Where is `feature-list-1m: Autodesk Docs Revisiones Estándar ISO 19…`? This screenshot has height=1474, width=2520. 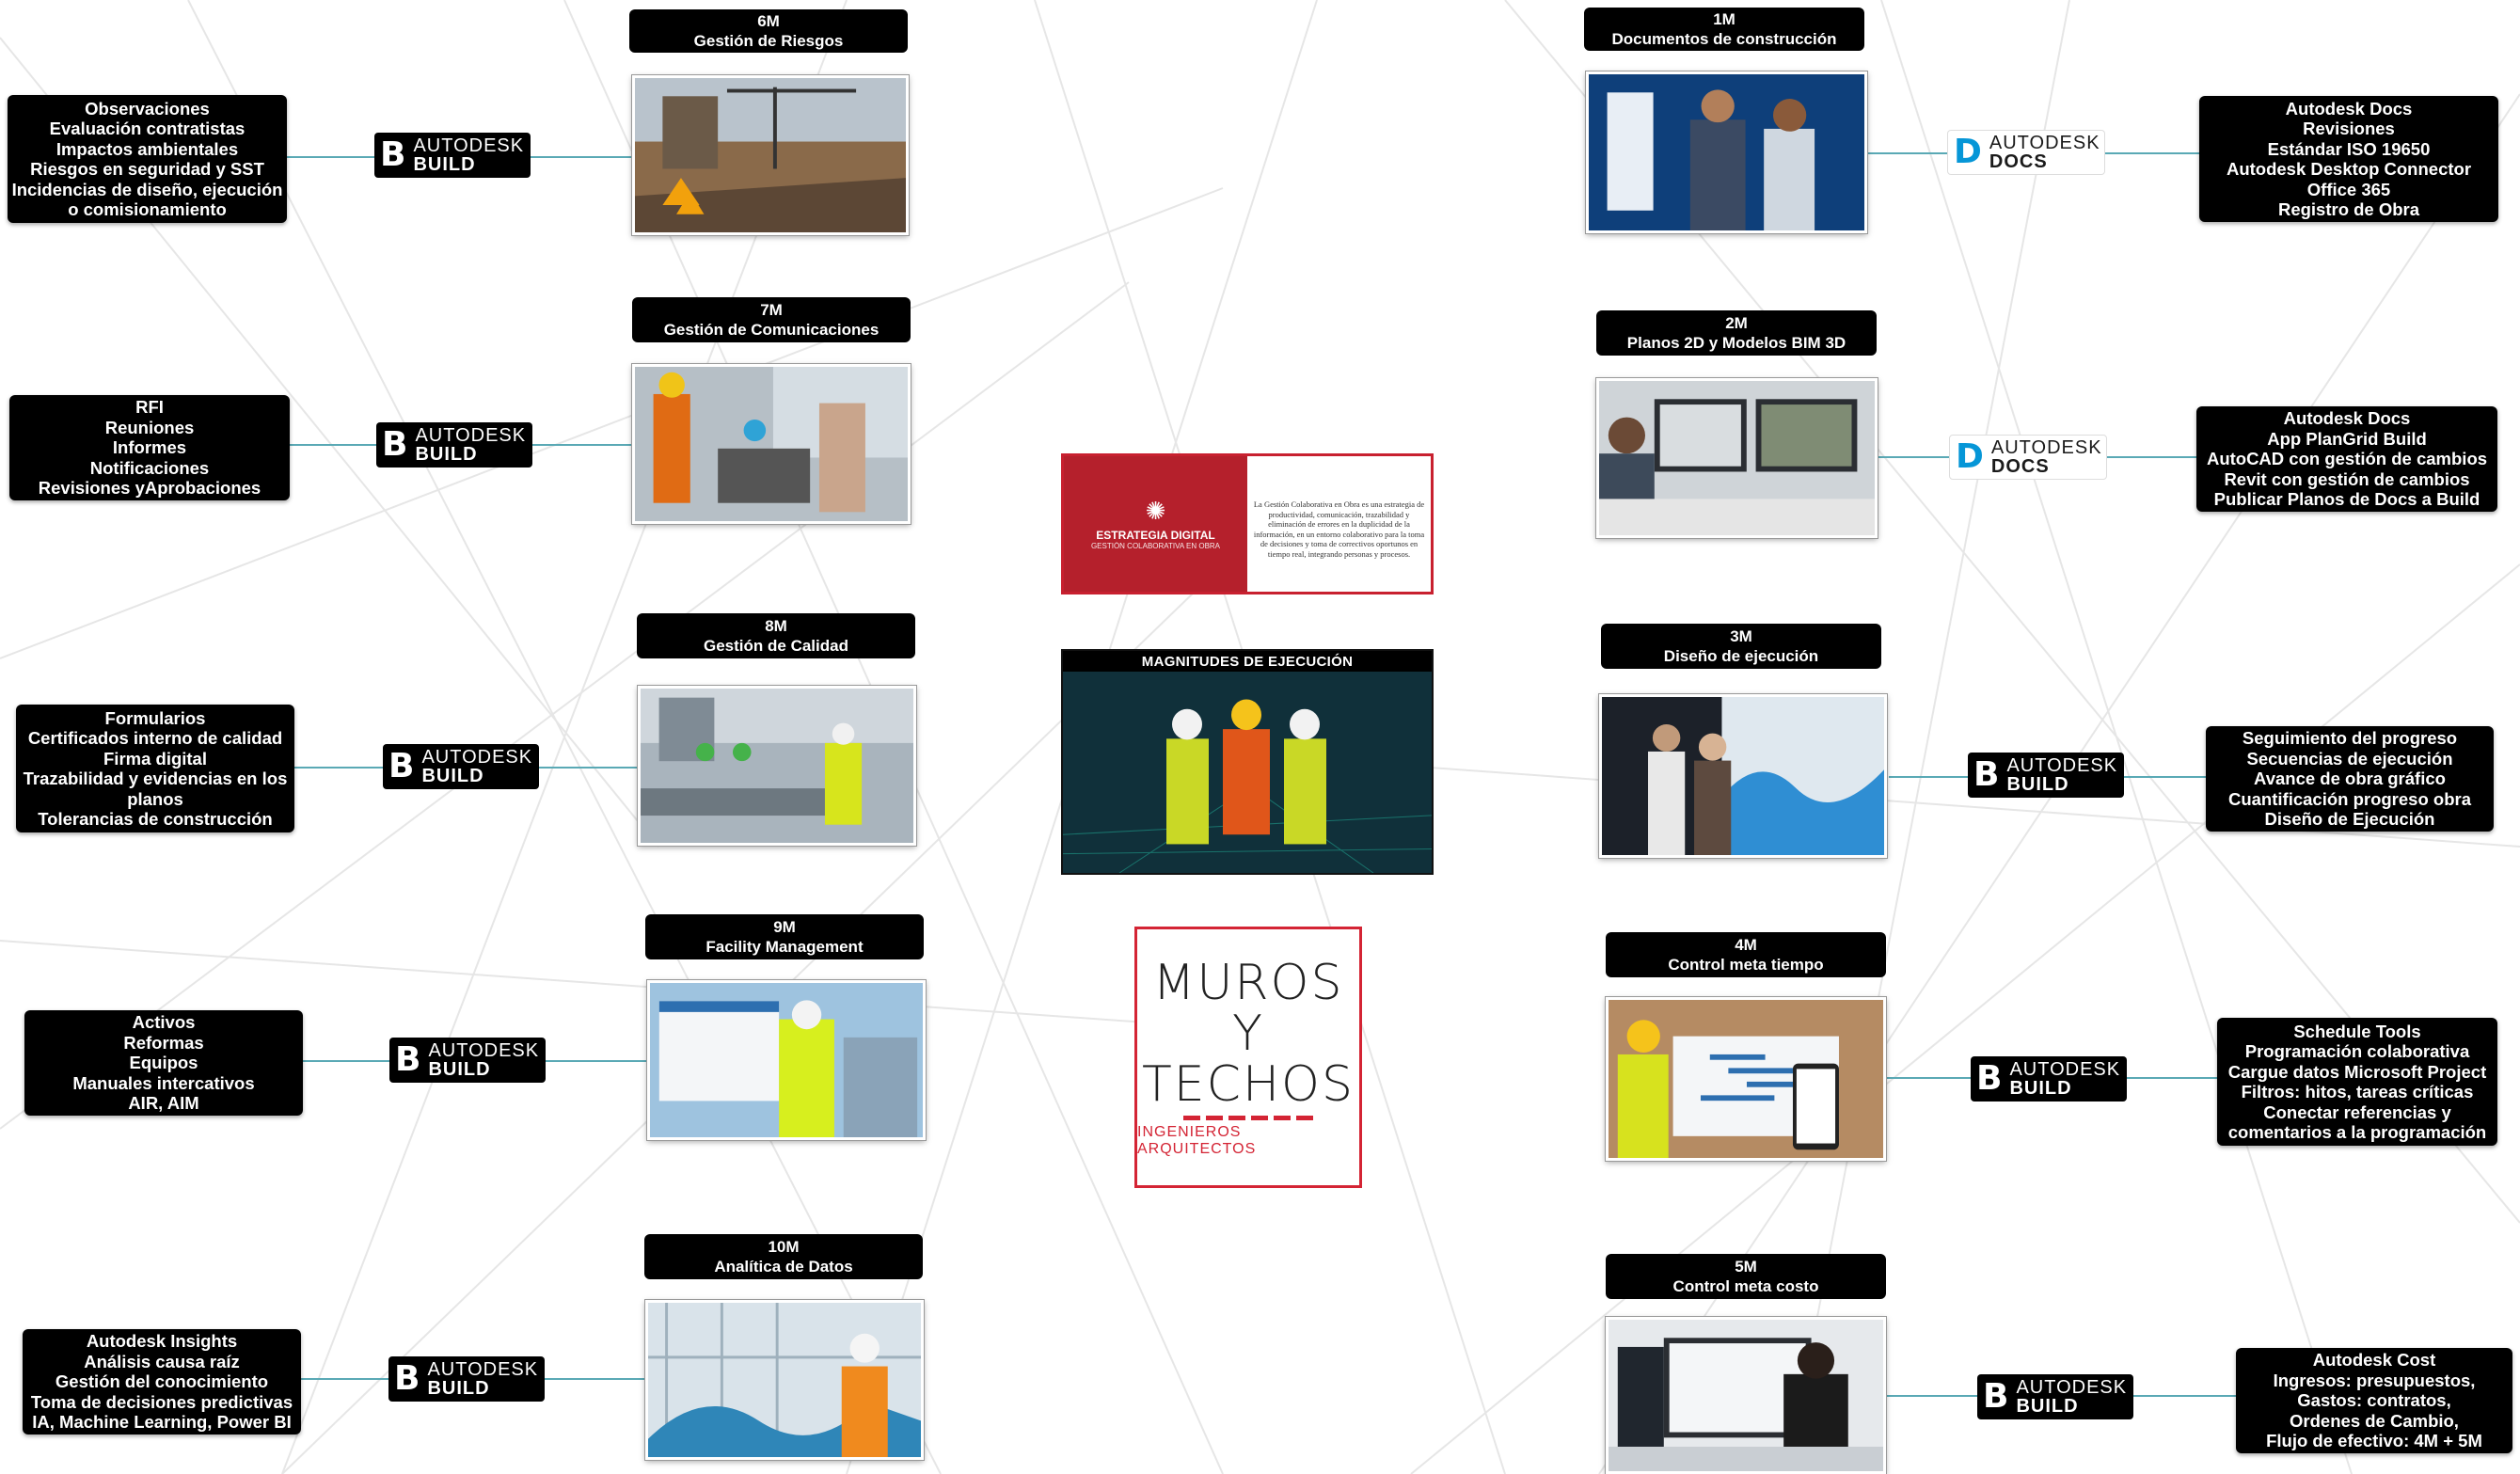 feature-list-1m: Autodesk Docs Revisiones Estándar ISO 19… is located at coordinates (2348, 159).